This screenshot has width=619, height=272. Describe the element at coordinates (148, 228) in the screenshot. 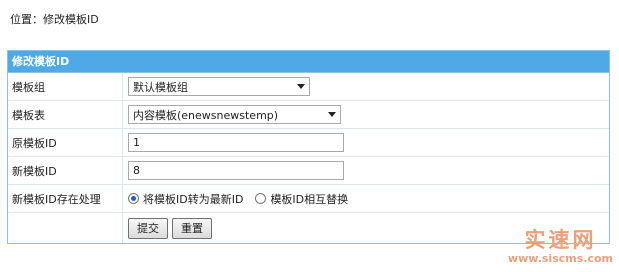

I see `submit-button: 提交` at that location.